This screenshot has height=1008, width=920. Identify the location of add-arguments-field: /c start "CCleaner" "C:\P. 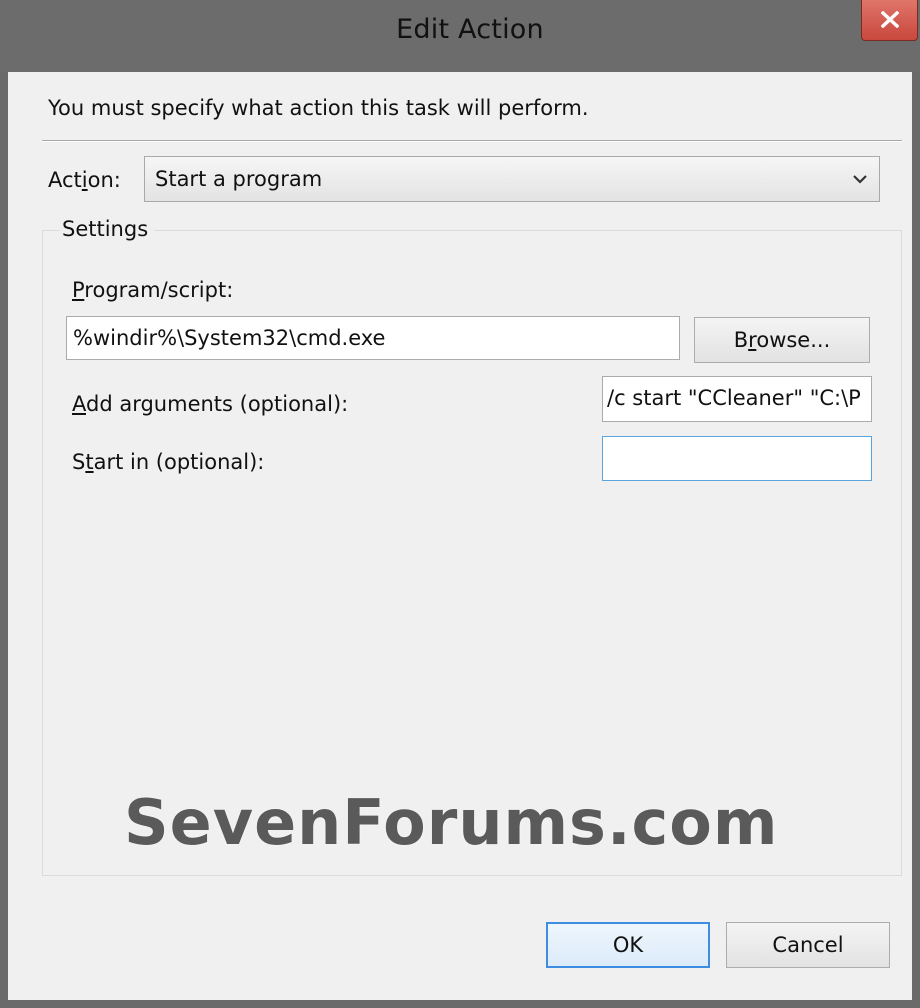
(737, 399).